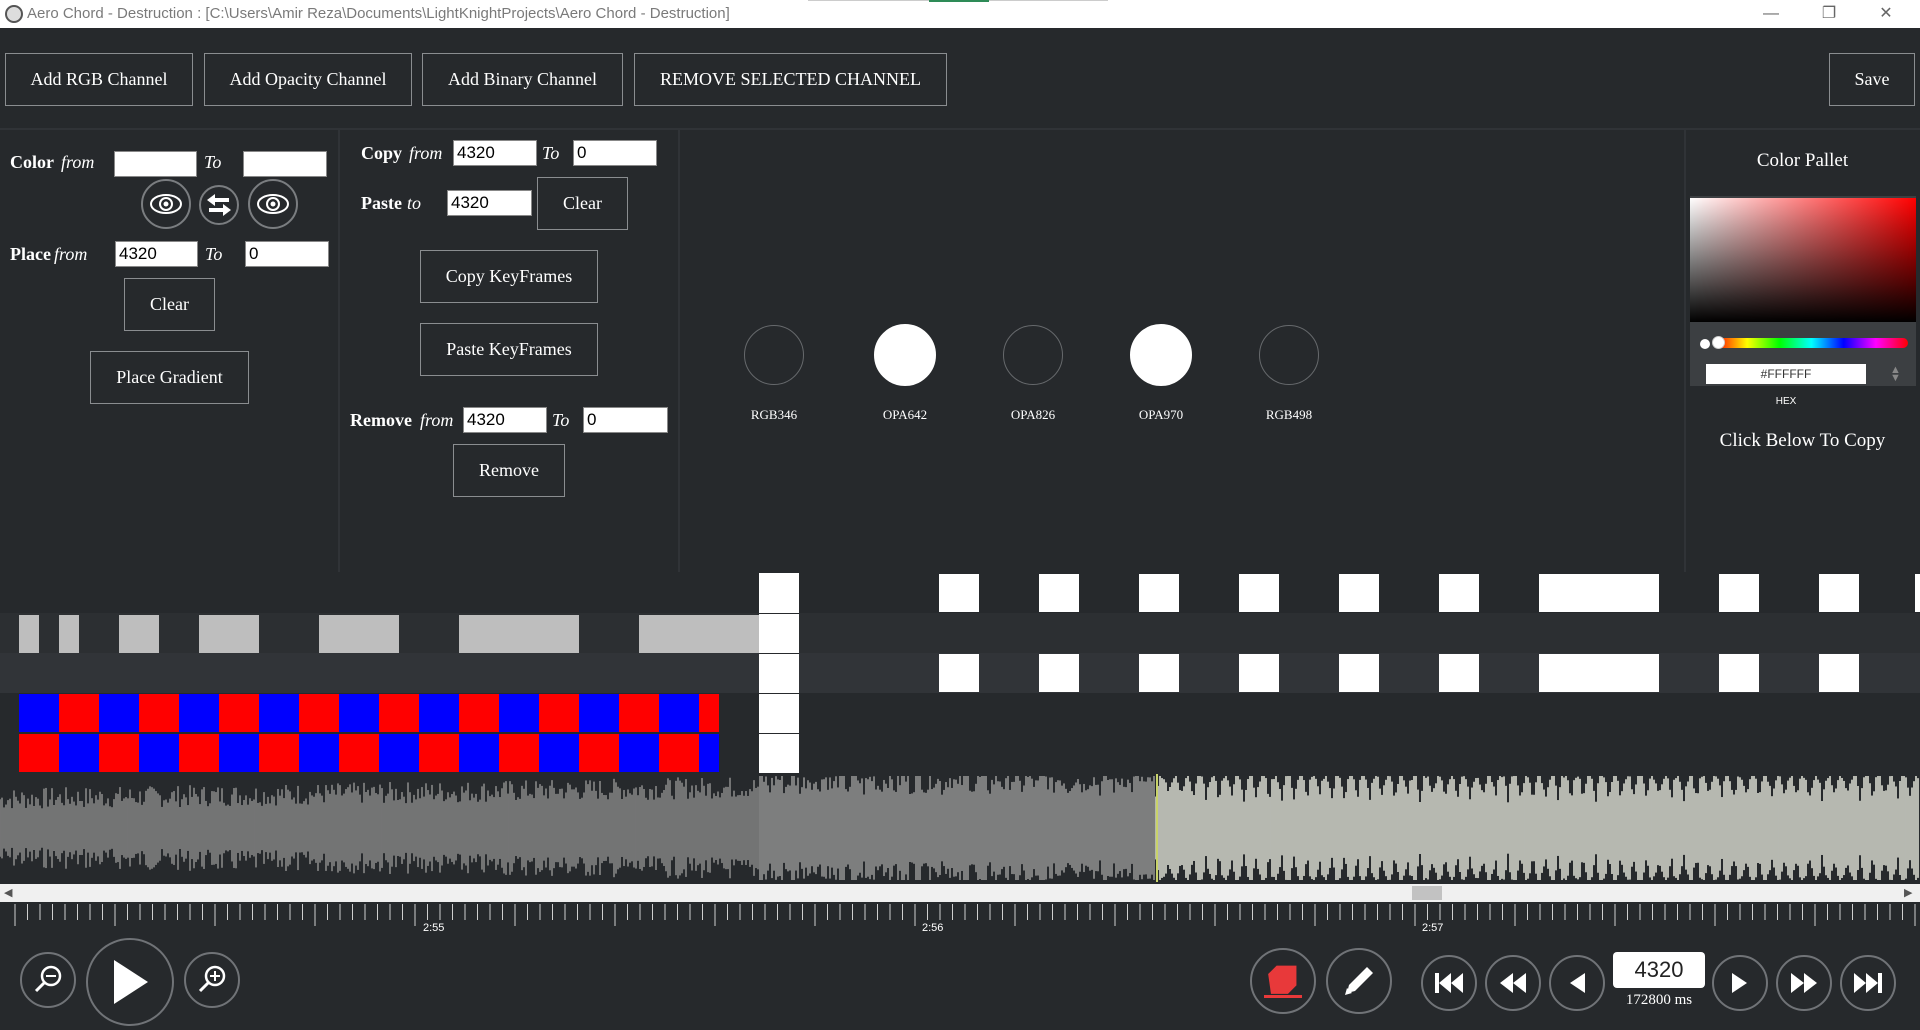 This screenshot has width=1920, height=1030. Describe the element at coordinates (495, 153) in the screenshot. I see `copy-from-field: 4320` at that location.